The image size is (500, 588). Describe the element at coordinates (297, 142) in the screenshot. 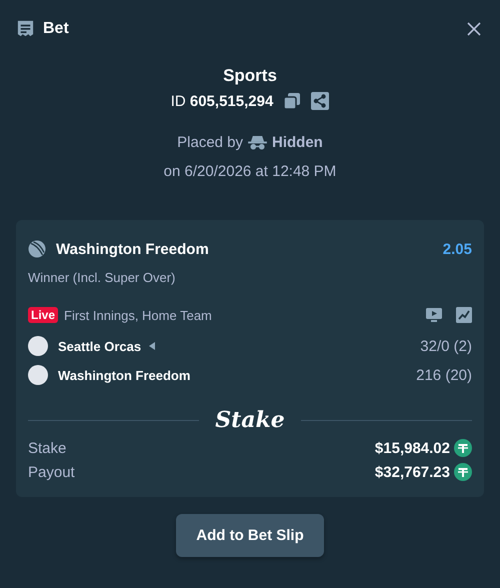

I see `user-name: Hidden` at that location.